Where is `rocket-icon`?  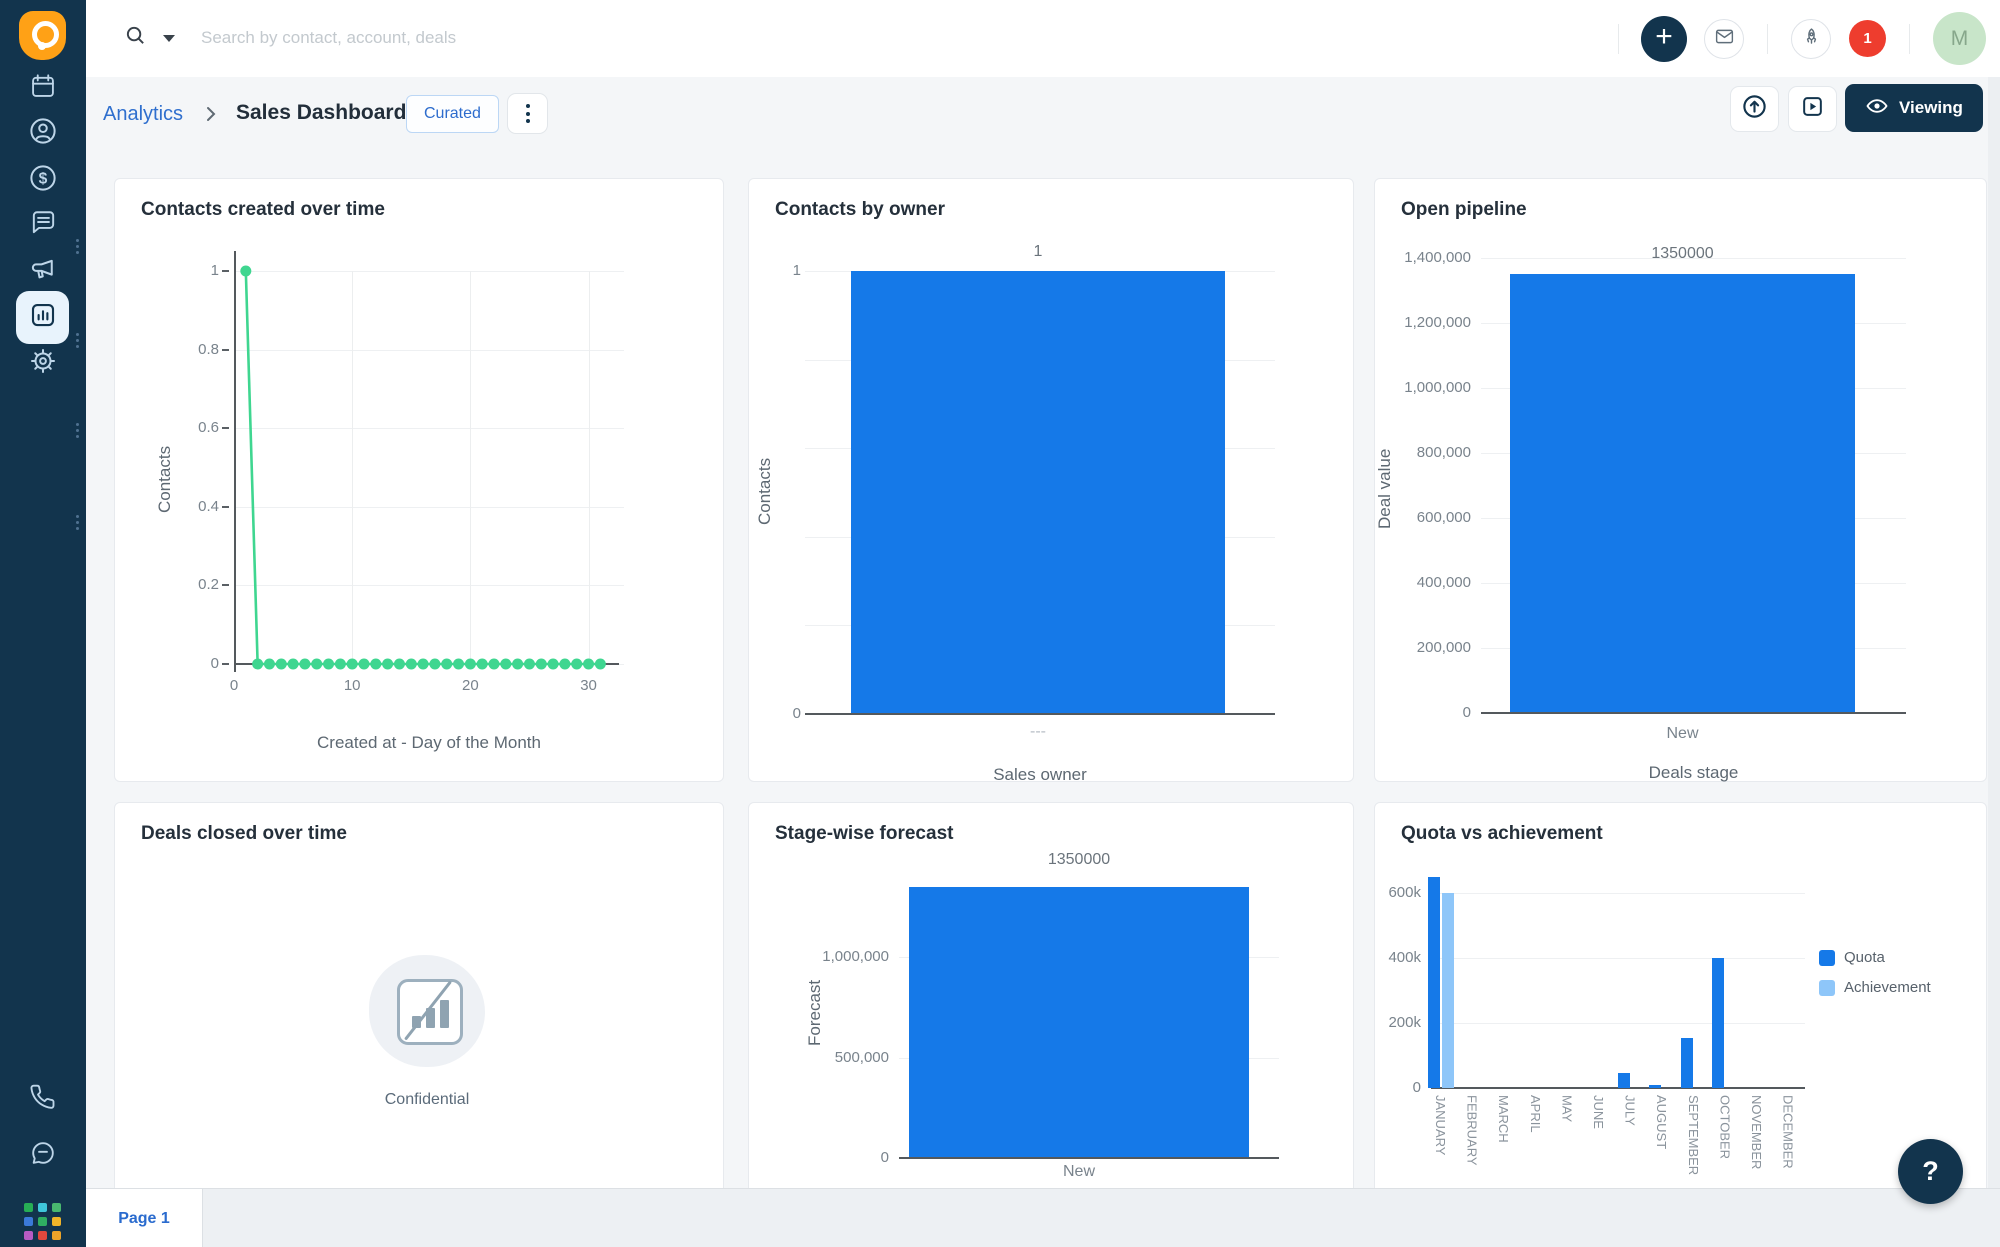 rocket-icon is located at coordinates (1811, 39).